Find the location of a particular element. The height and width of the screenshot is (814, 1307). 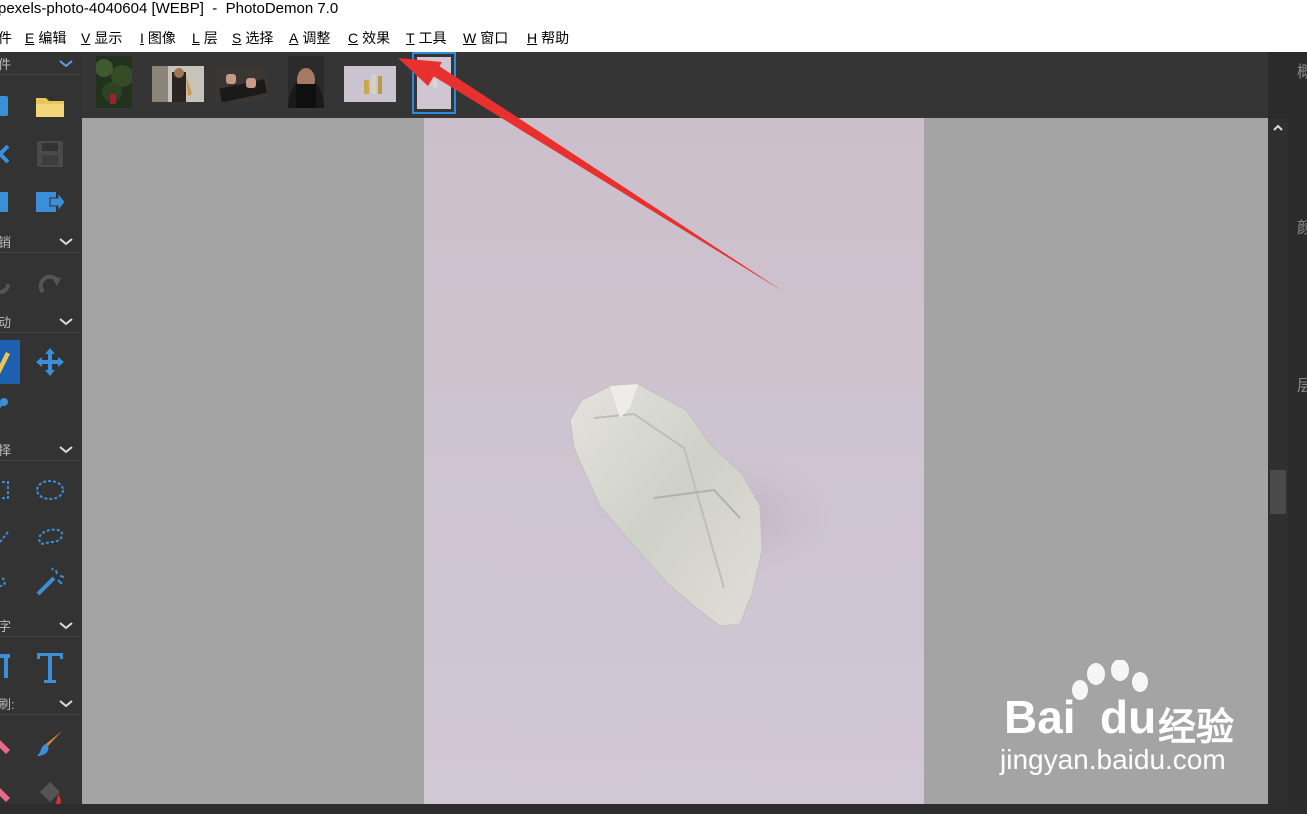

menu-layer: L层 is located at coordinates (205, 38).